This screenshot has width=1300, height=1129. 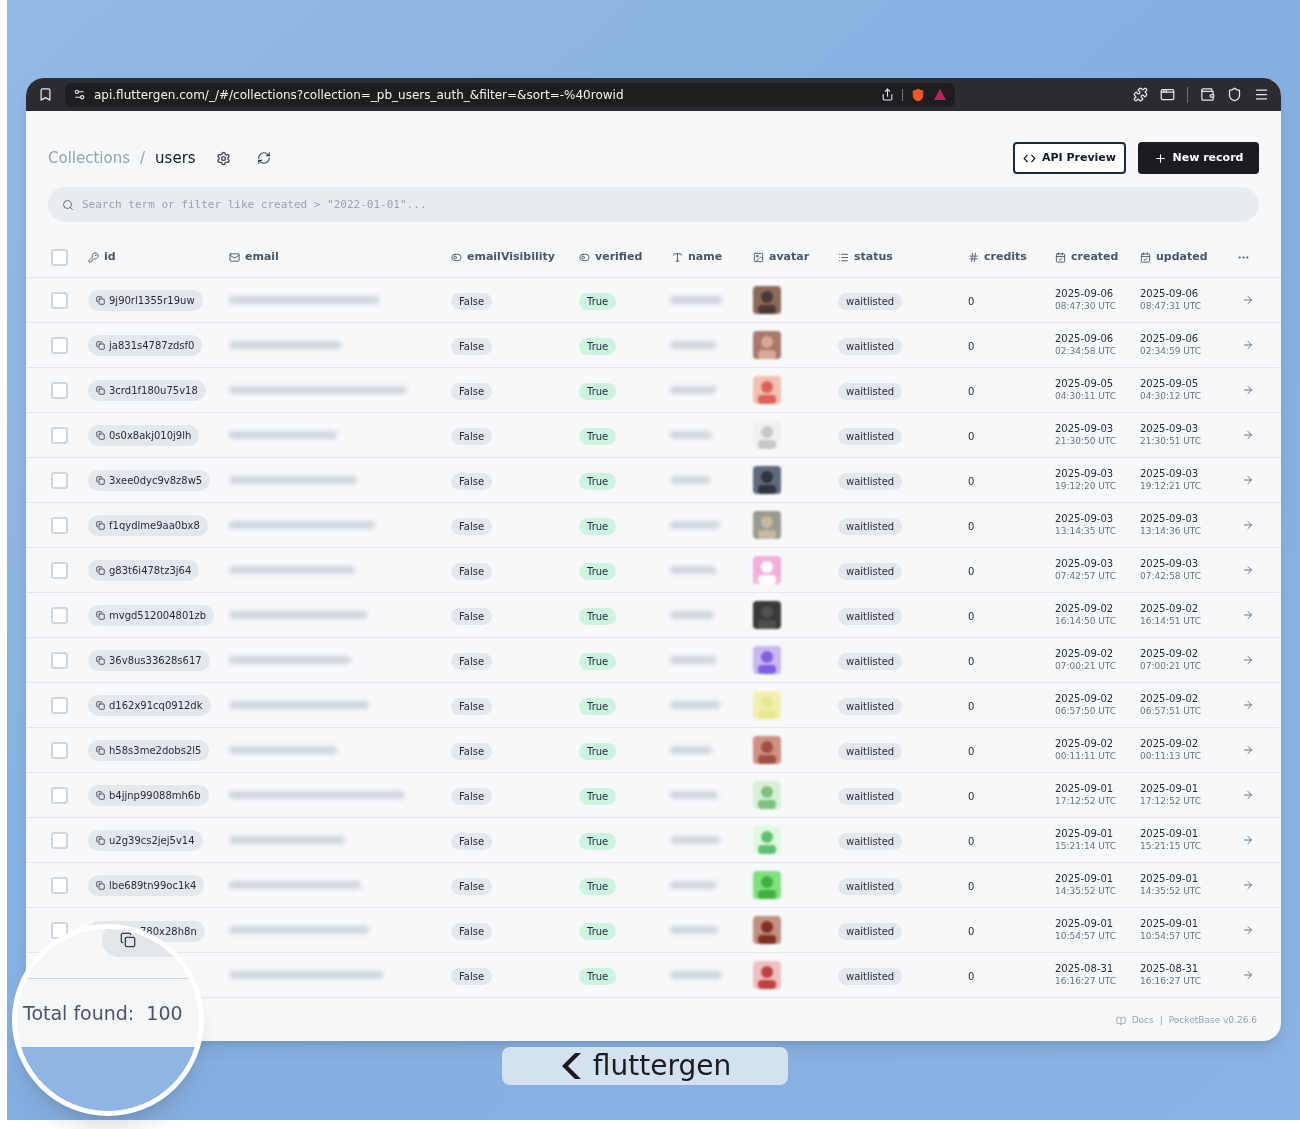 I want to click on id-chip: 36v8us33628s617, so click(x=149, y=660).